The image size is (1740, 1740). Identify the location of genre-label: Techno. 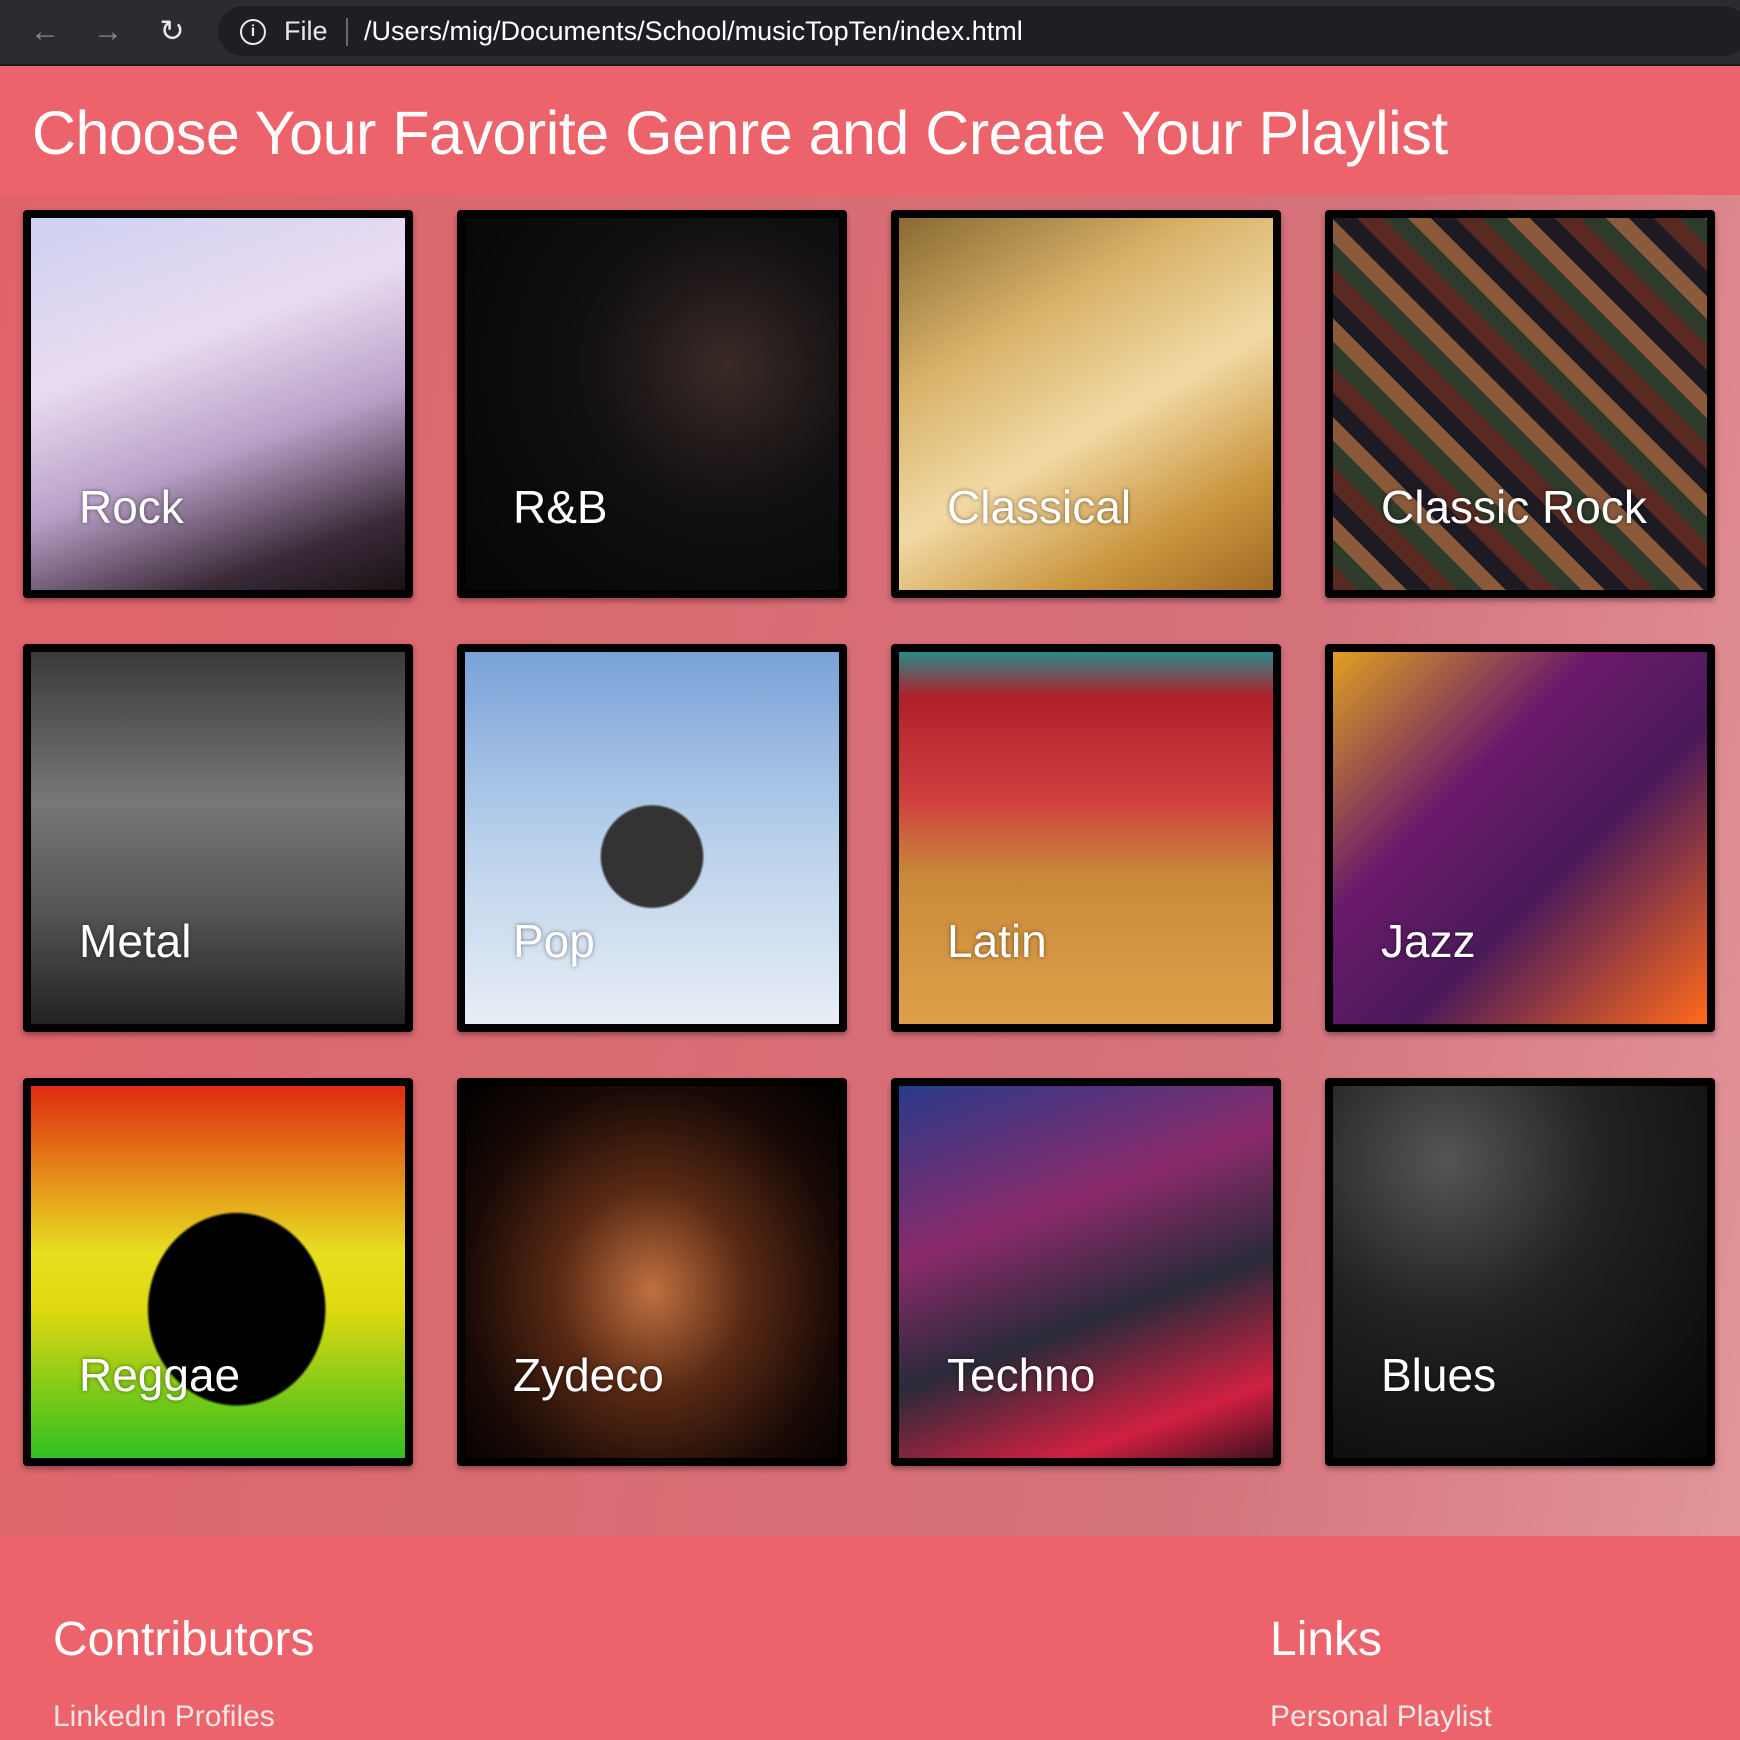
(1021, 1375).